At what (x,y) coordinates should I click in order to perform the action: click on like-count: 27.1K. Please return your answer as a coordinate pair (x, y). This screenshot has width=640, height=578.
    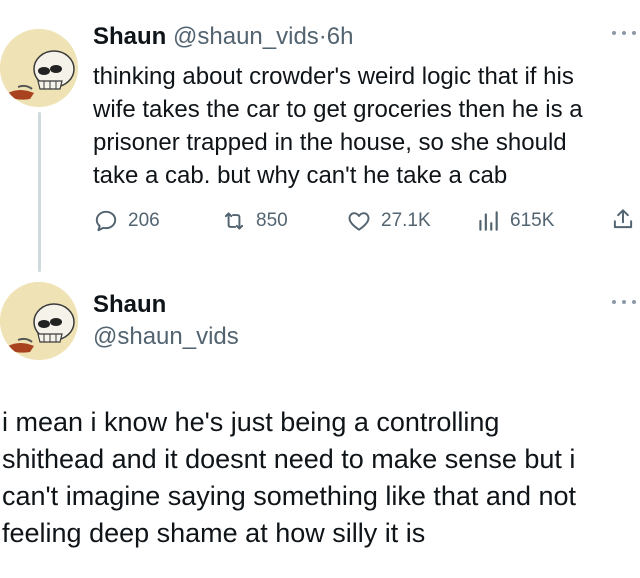
    Looking at the image, I should click on (406, 220).